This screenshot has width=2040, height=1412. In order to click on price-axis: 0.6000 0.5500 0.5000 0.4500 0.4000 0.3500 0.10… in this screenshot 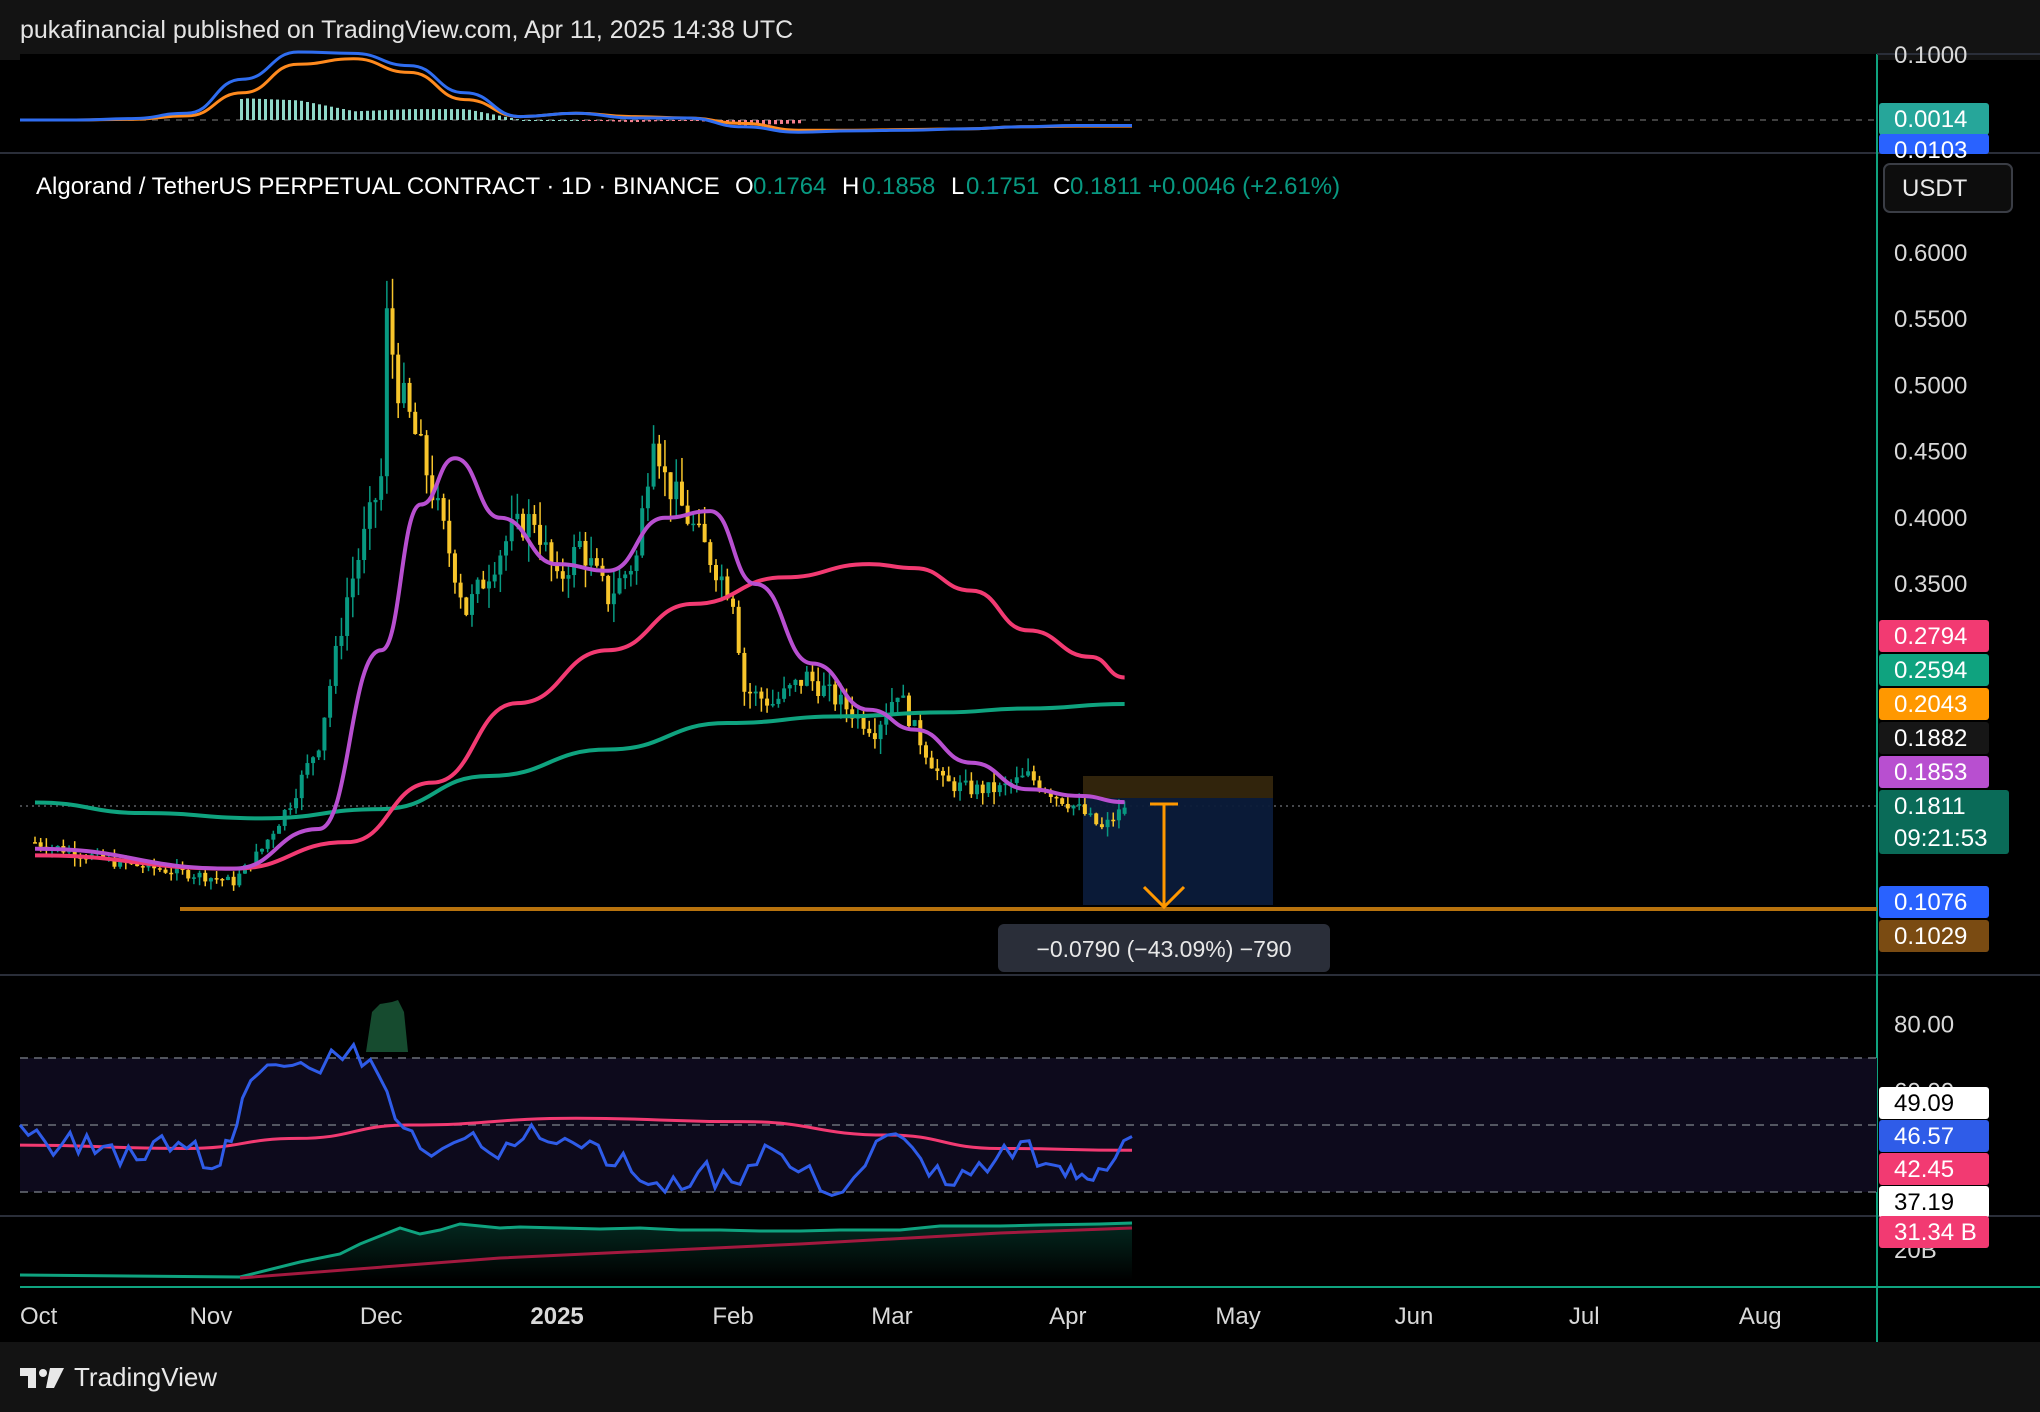, I will do `click(1930, 653)`.